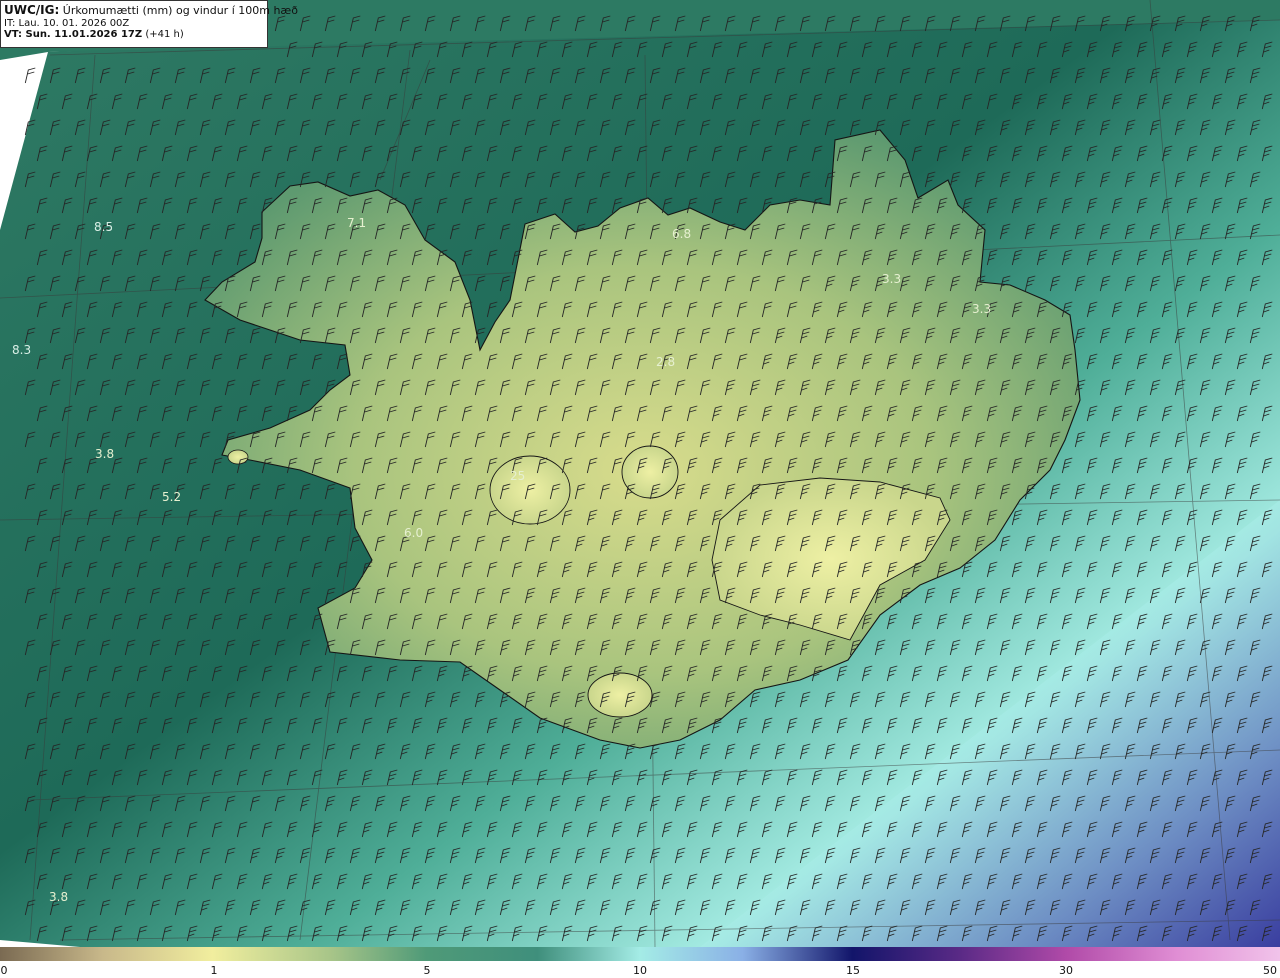  I want to click on map-value-label: 7.1, so click(356, 223).